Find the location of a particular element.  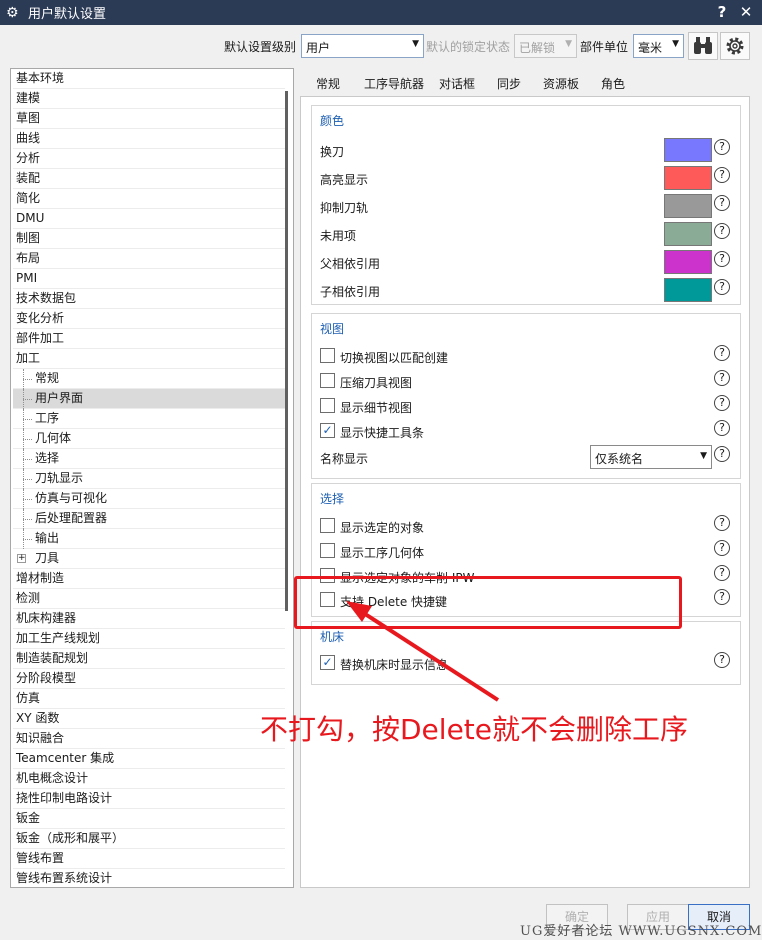

color-label: 抑制刀轨 is located at coordinates (344, 208).